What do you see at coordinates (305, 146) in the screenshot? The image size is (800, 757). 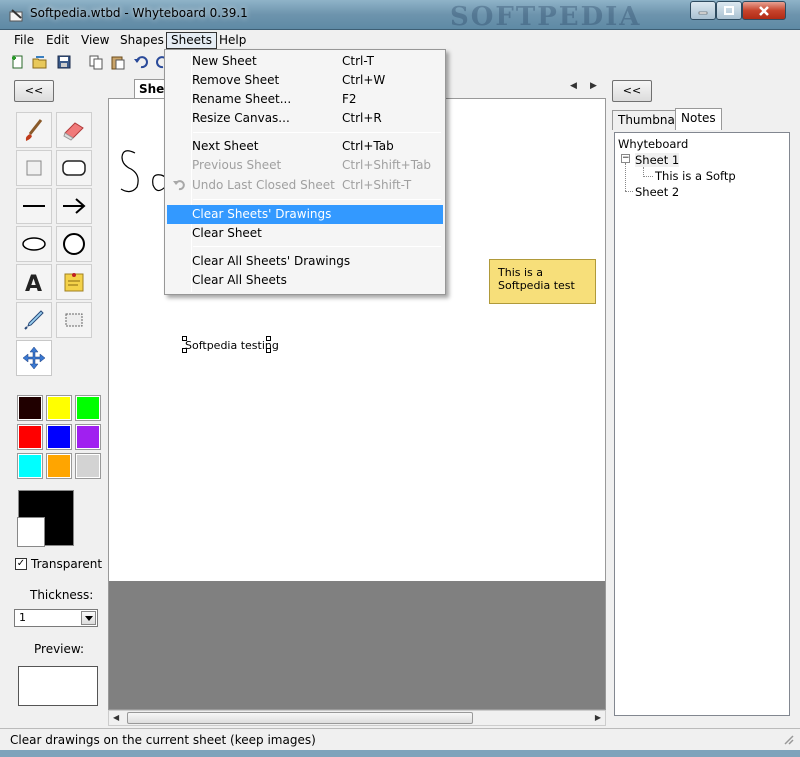 I see `menu-item-next-sheet: Next Sheet Ctrl+Tab` at bounding box center [305, 146].